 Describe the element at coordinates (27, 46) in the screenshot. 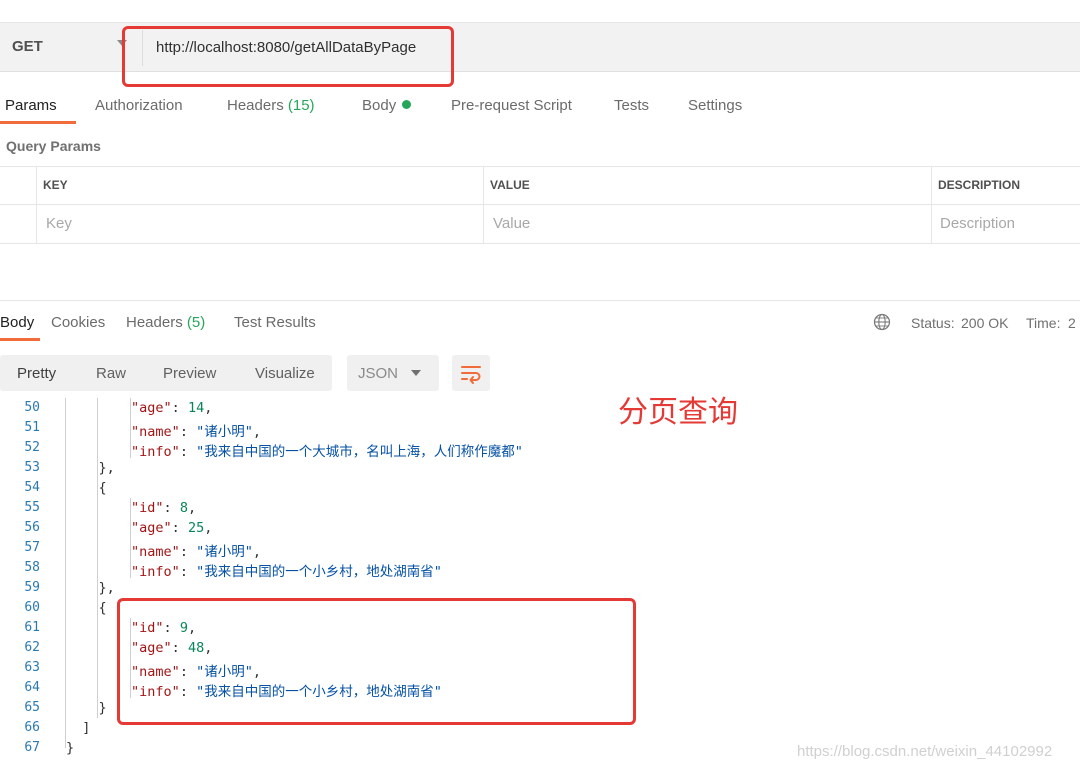

I see `method-select: GET` at that location.